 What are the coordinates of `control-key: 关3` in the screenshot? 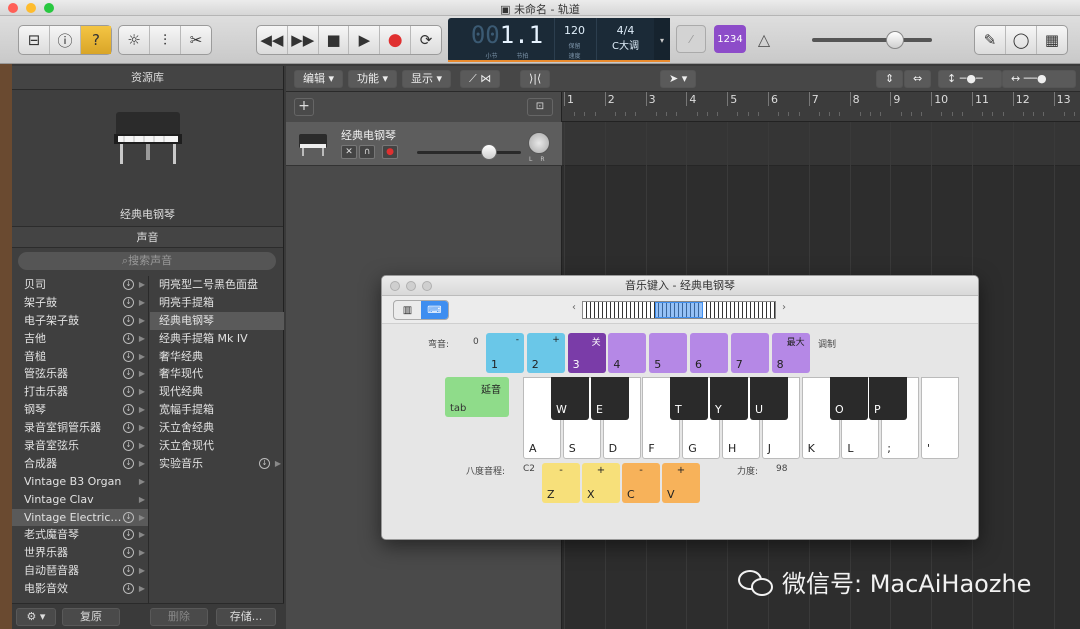 It's located at (586, 353).